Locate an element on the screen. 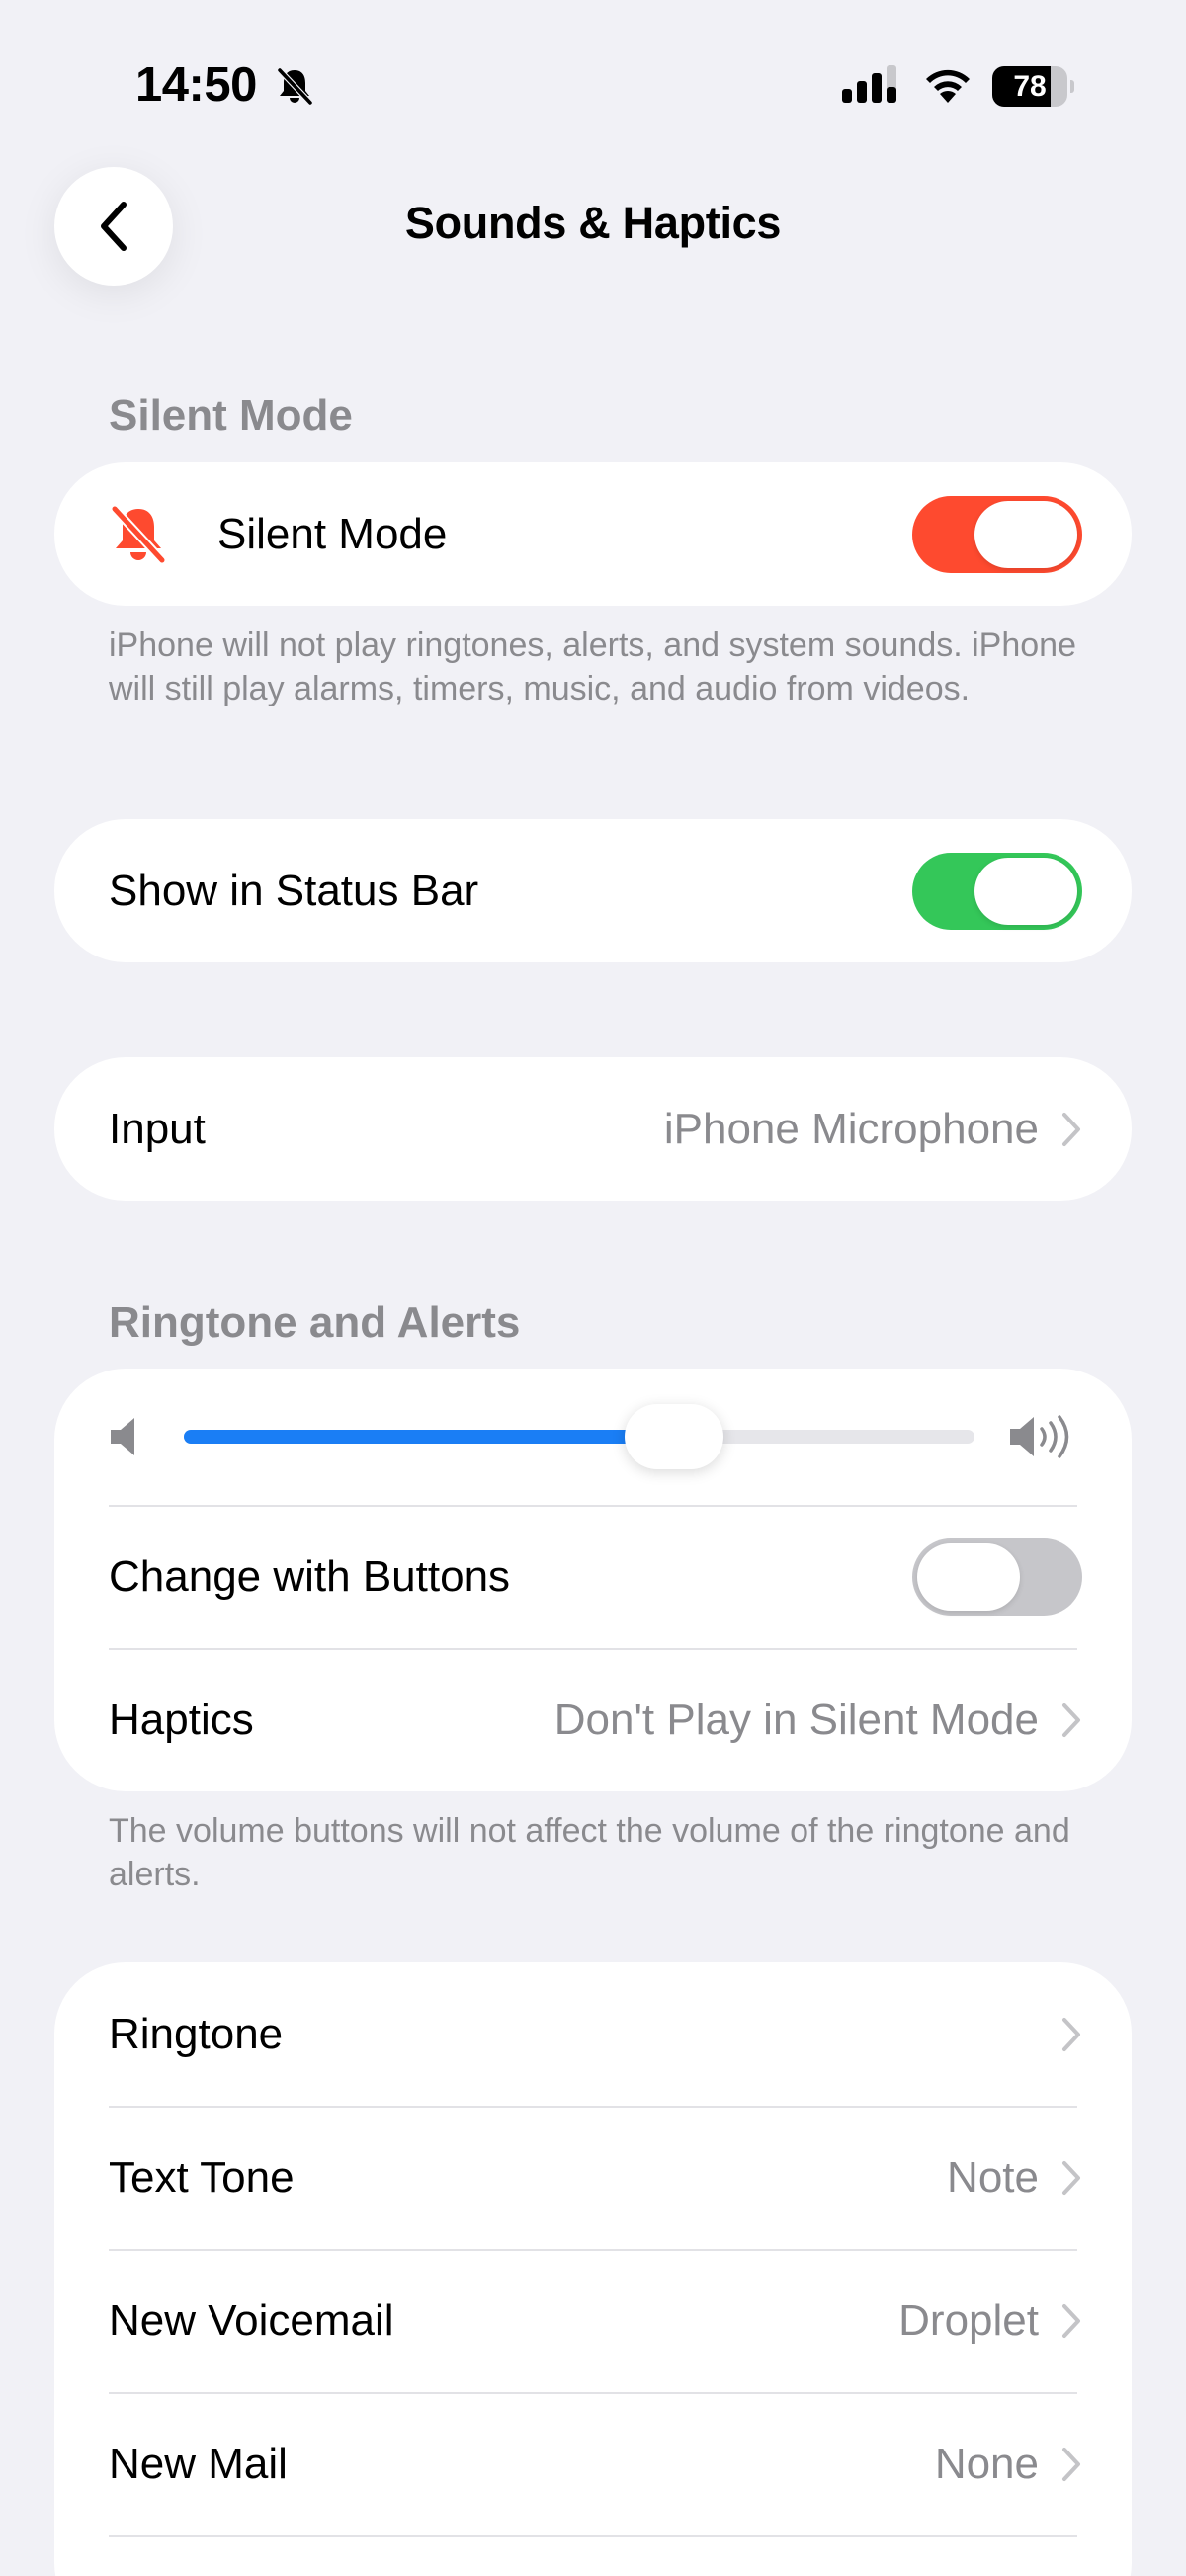  silent-mode-card: Silent Mode is located at coordinates (593, 534).